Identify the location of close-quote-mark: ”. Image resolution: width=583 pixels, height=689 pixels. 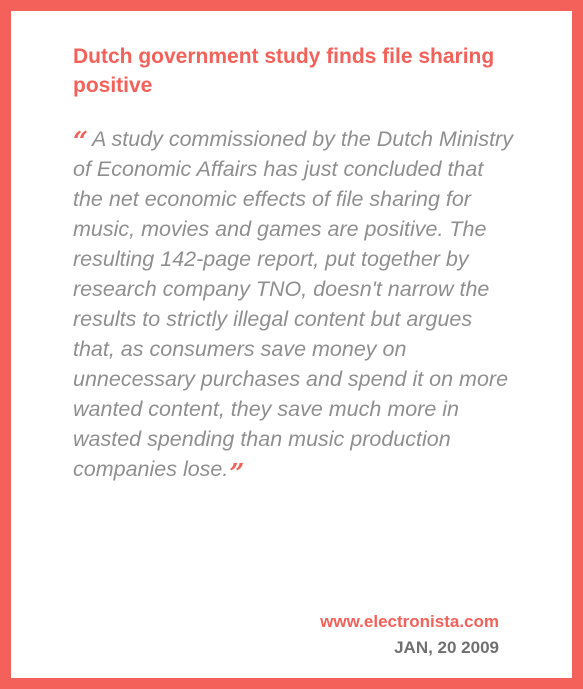
(237, 474).